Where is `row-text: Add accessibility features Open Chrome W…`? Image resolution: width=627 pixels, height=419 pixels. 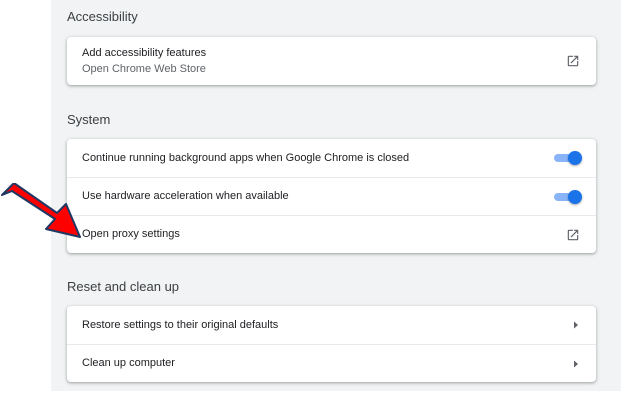 row-text: Add accessibility features Open Chrome W… is located at coordinates (324, 61).